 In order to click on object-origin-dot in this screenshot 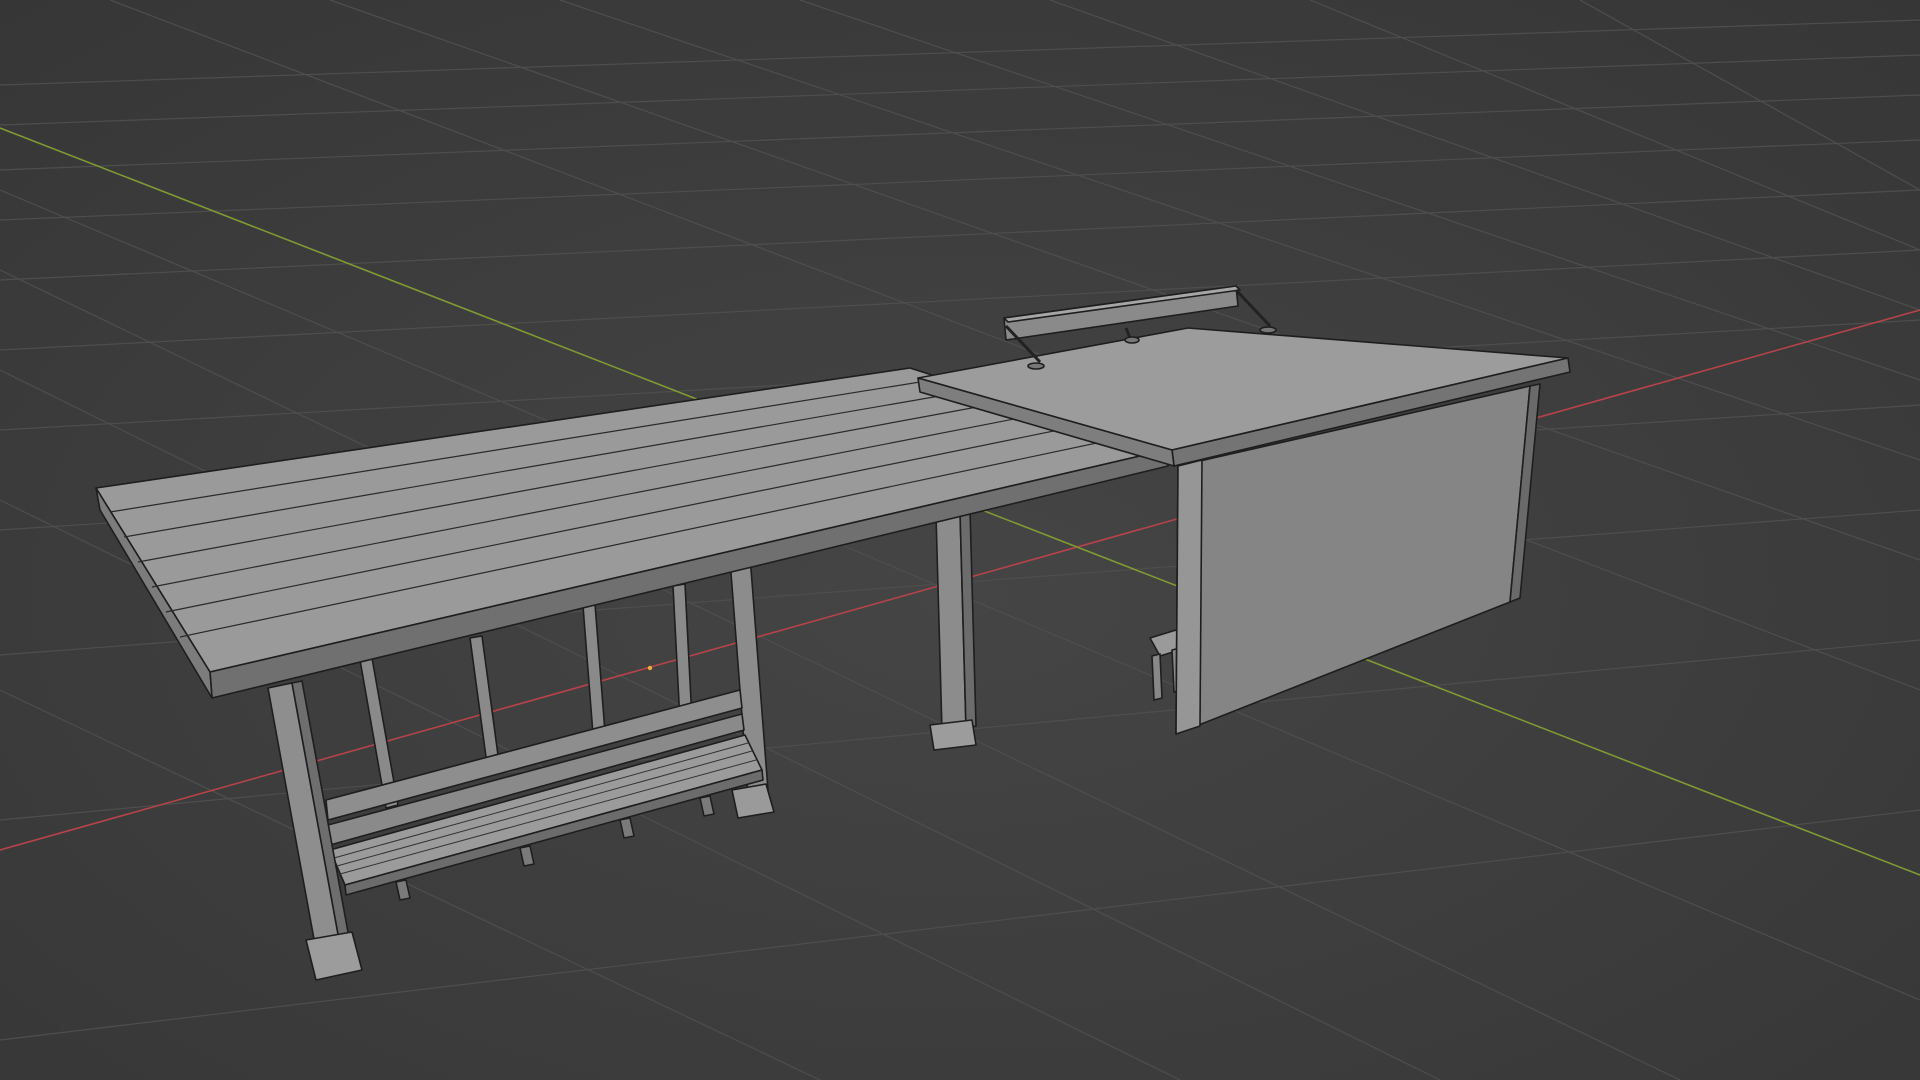, I will do `click(650, 668)`.